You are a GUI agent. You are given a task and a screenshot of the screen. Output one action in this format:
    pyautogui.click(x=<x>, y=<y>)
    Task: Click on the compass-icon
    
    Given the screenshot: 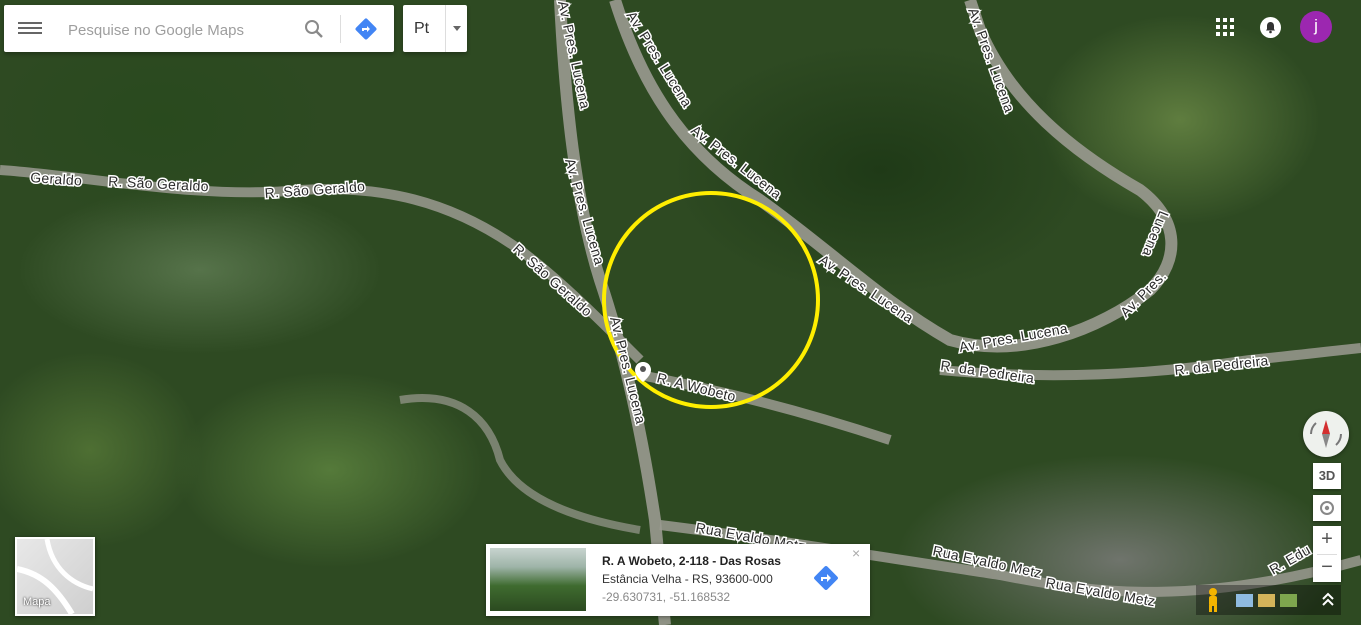 What is the action you would take?
    pyautogui.click(x=1326, y=434)
    